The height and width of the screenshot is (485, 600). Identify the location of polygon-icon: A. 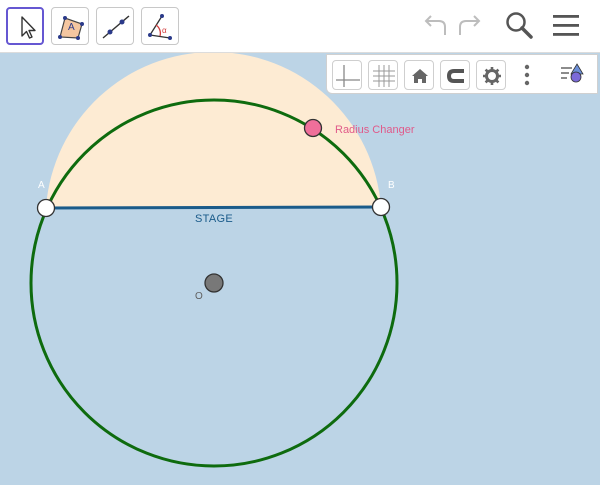
(71, 28).